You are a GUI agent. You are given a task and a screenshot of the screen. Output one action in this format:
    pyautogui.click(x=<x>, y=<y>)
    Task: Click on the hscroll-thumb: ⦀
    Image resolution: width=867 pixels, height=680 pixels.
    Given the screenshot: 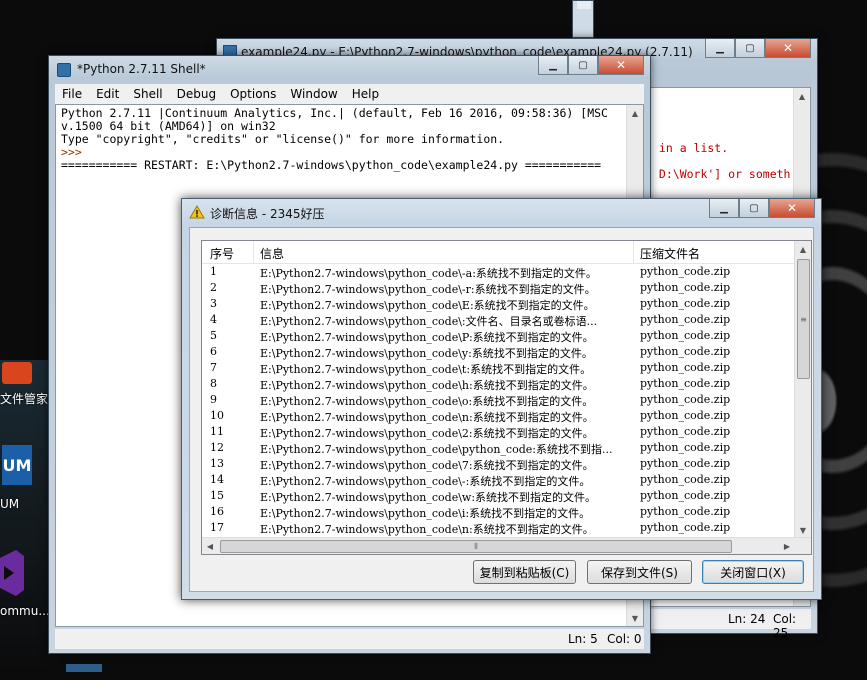 What is the action you would take?
    pyautogui.click(x=476, y=546)
    